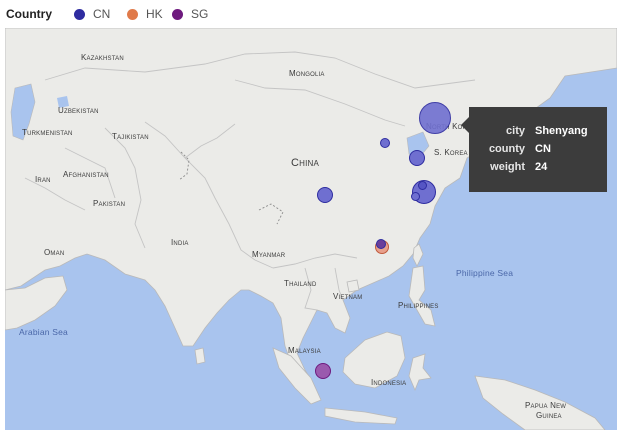 Image resolution: width=622 pixels, height=433 pixels. I want to click on label-indonesia: Indonesia, so click(389, 382).